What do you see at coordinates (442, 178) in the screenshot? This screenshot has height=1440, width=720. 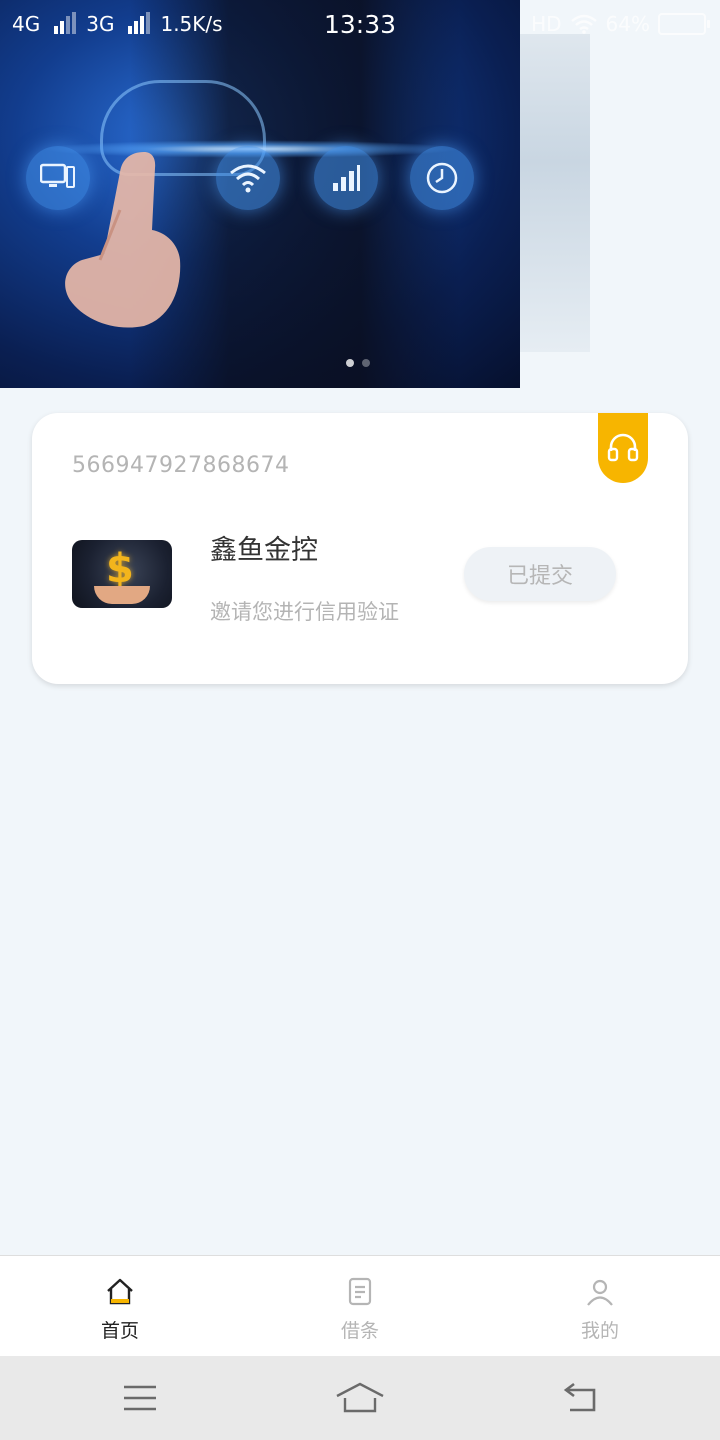 I see `clock-icon` at bounding box center [442, 178].